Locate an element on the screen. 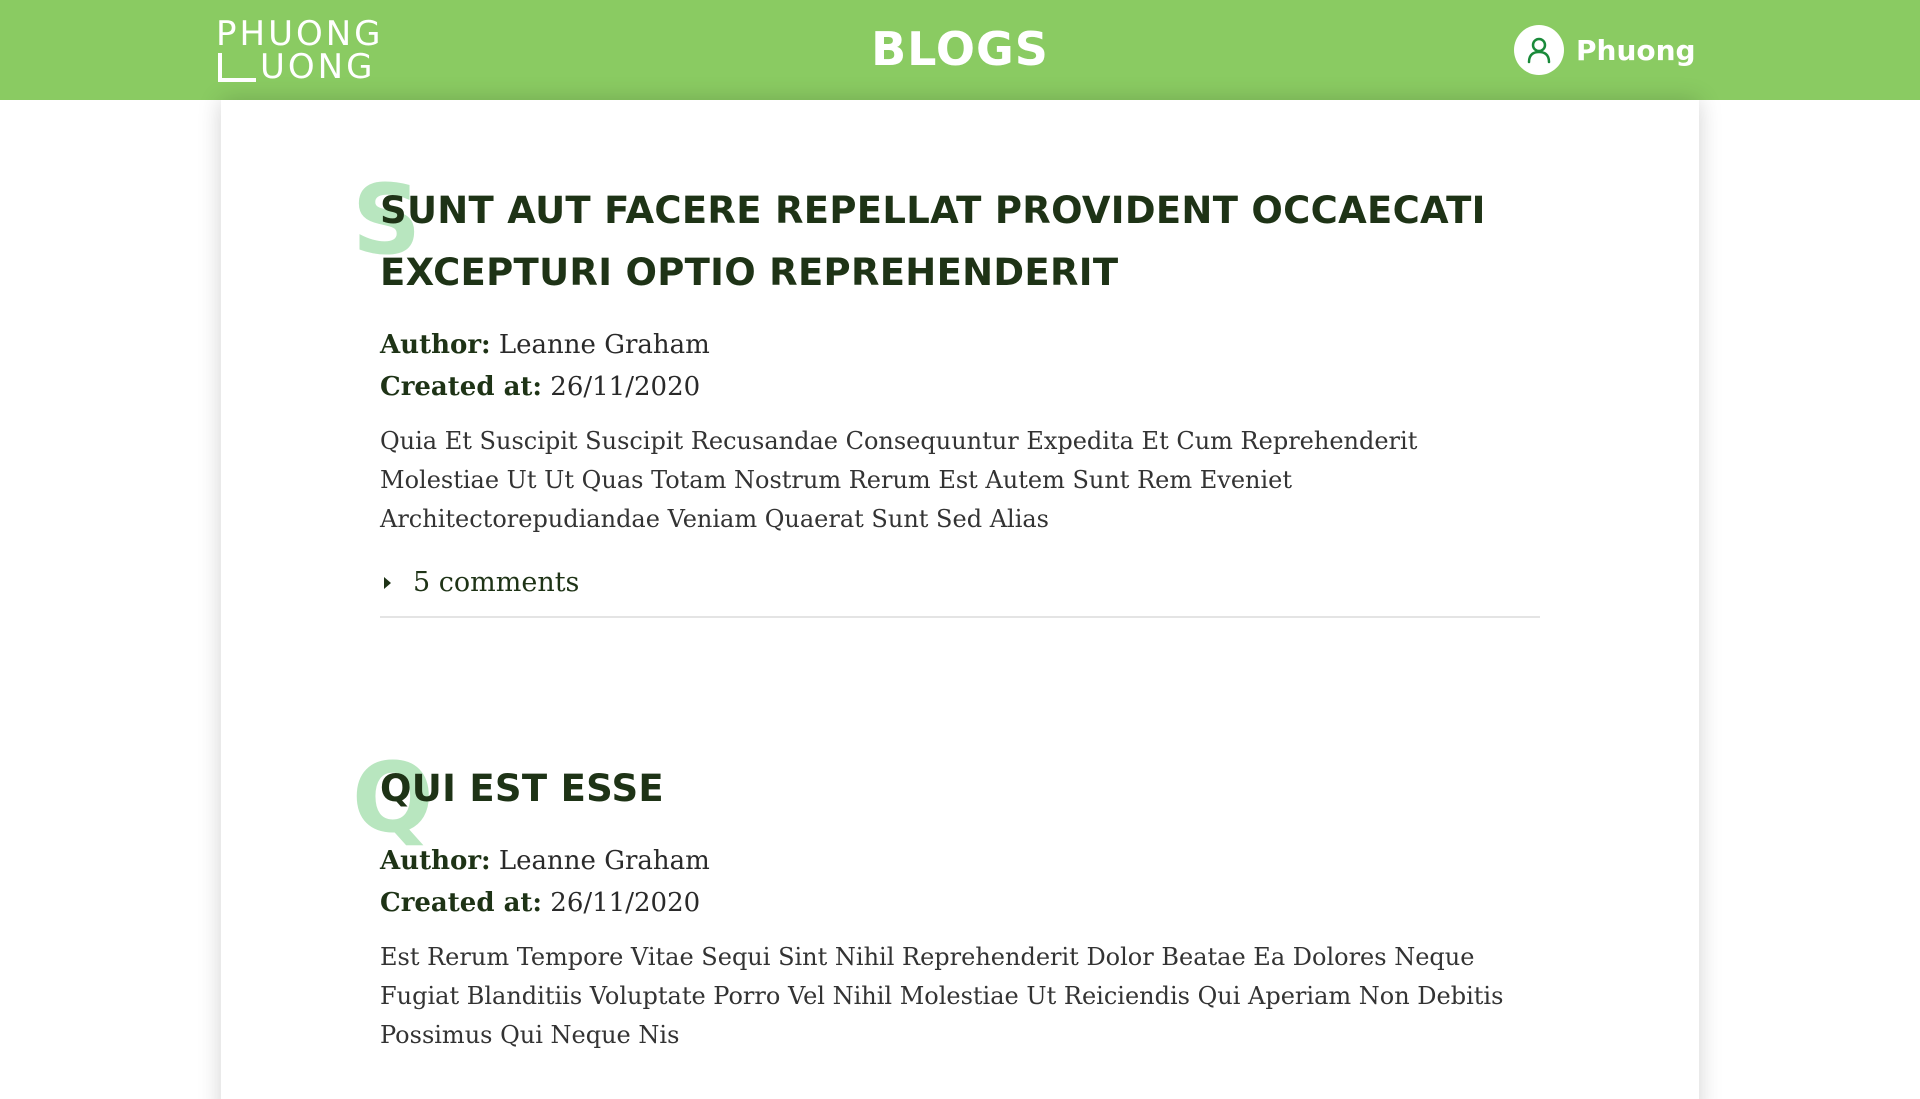 The width and height of the screenshot is (1920, 1099). user-icon is located at coordinates (1539, 50).